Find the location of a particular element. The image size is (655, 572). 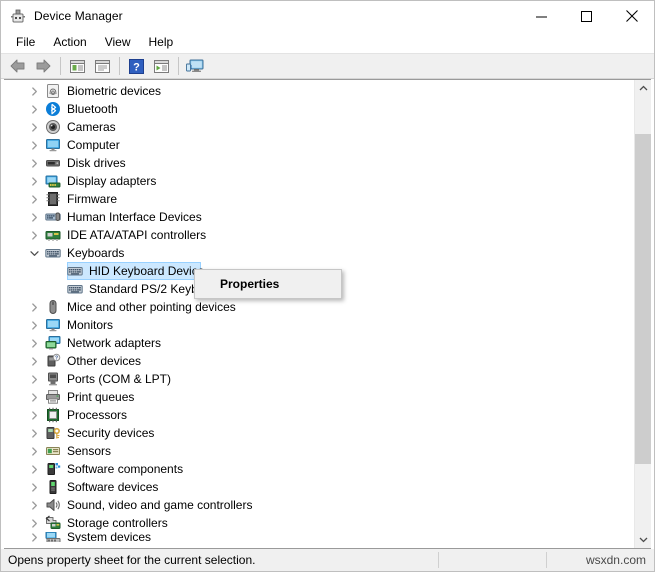

tree-item-ide-ata-atapi-controllers: IDE ATA/ATAPI controllers is located at coordinates (319, 235).